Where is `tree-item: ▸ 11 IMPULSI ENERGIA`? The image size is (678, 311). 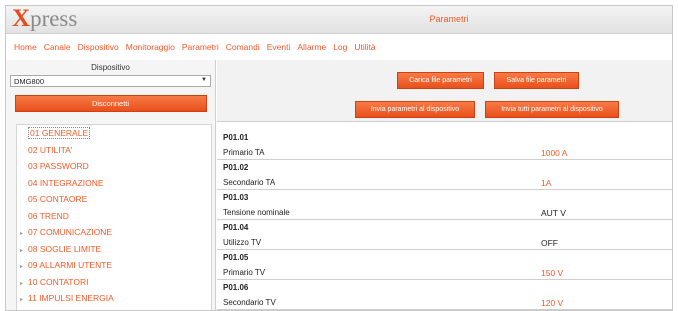
tree-item: ▸ 11 IMPULSI ENERGIA is located at coordinates (114, 298).